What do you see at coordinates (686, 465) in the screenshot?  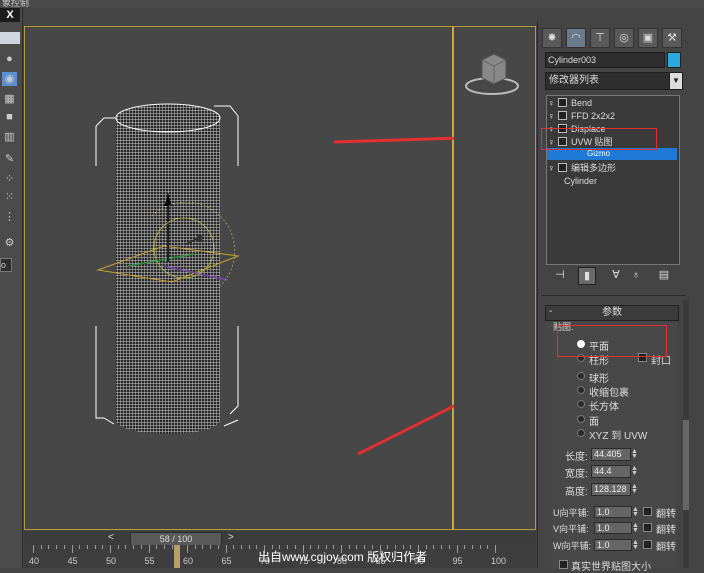 I see `panel-scrollbar-thumb` at bounding box center [686, 465].